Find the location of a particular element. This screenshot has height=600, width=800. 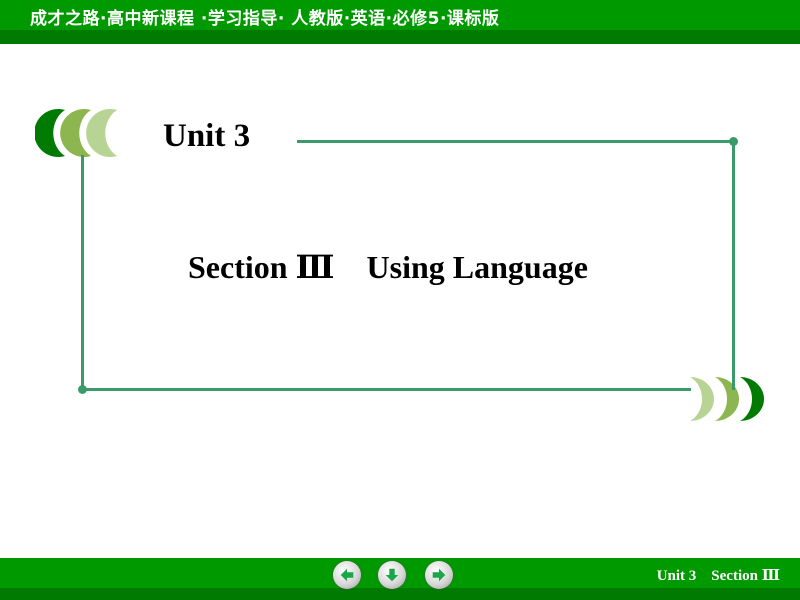

arrow-down-icon is located at coordinates (392, 575).